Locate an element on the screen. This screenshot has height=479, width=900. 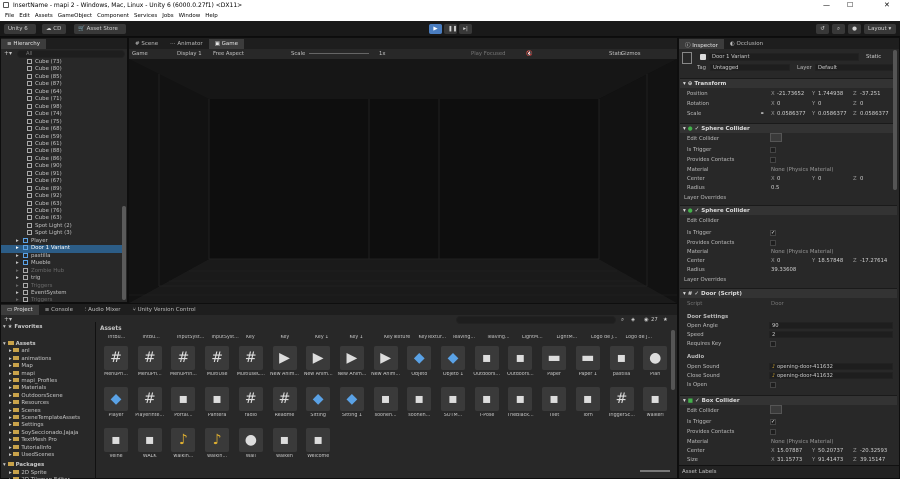
asset-tile: ▪ T-Pose is located at coordinates (487, 407).